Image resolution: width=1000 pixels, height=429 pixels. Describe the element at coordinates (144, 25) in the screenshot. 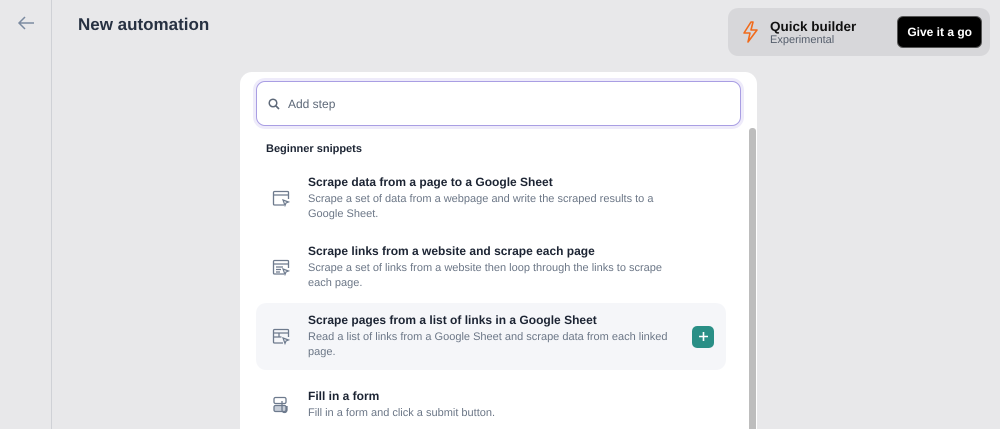

I see `page-title: New automation` at that location.